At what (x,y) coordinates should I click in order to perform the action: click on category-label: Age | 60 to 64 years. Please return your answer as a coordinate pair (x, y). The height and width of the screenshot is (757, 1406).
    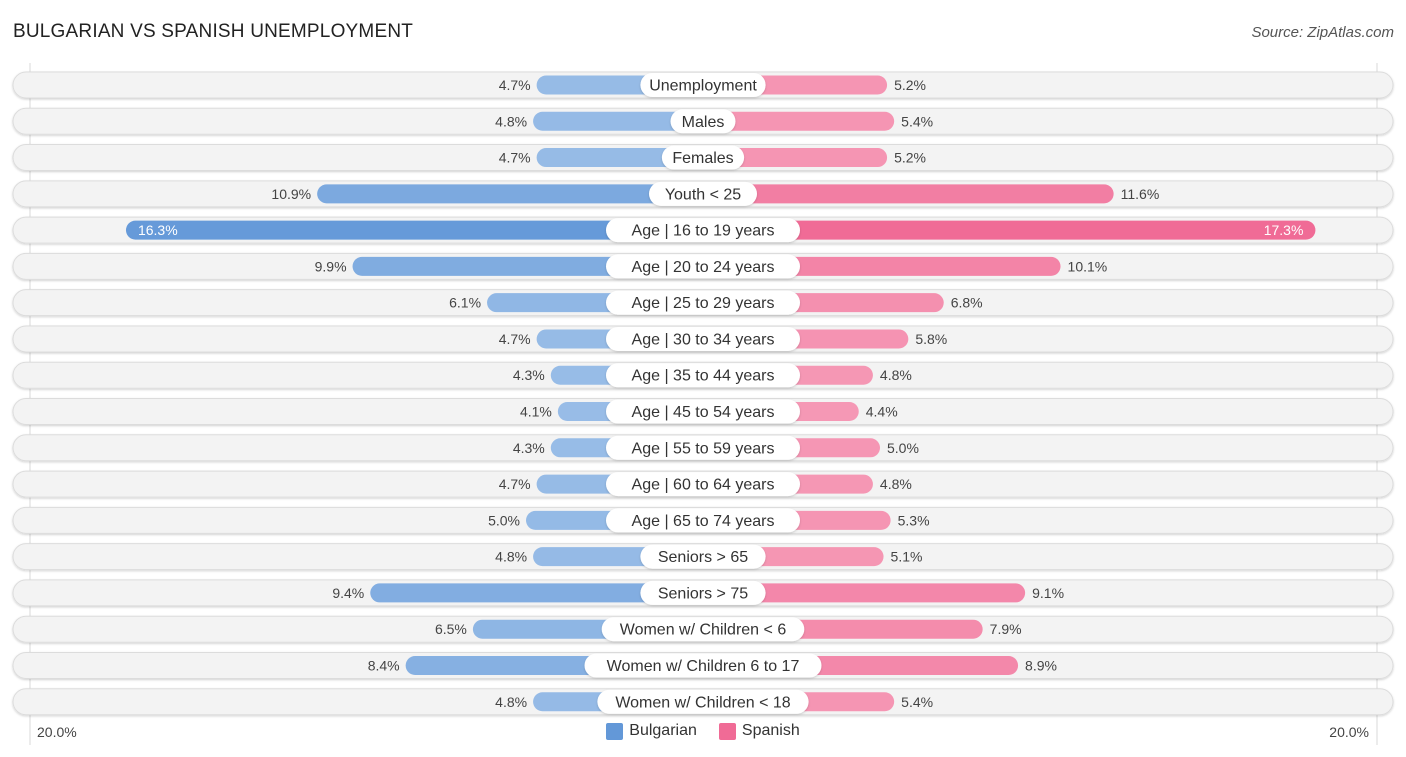
    Looking at the image, I should click on (703, 485).